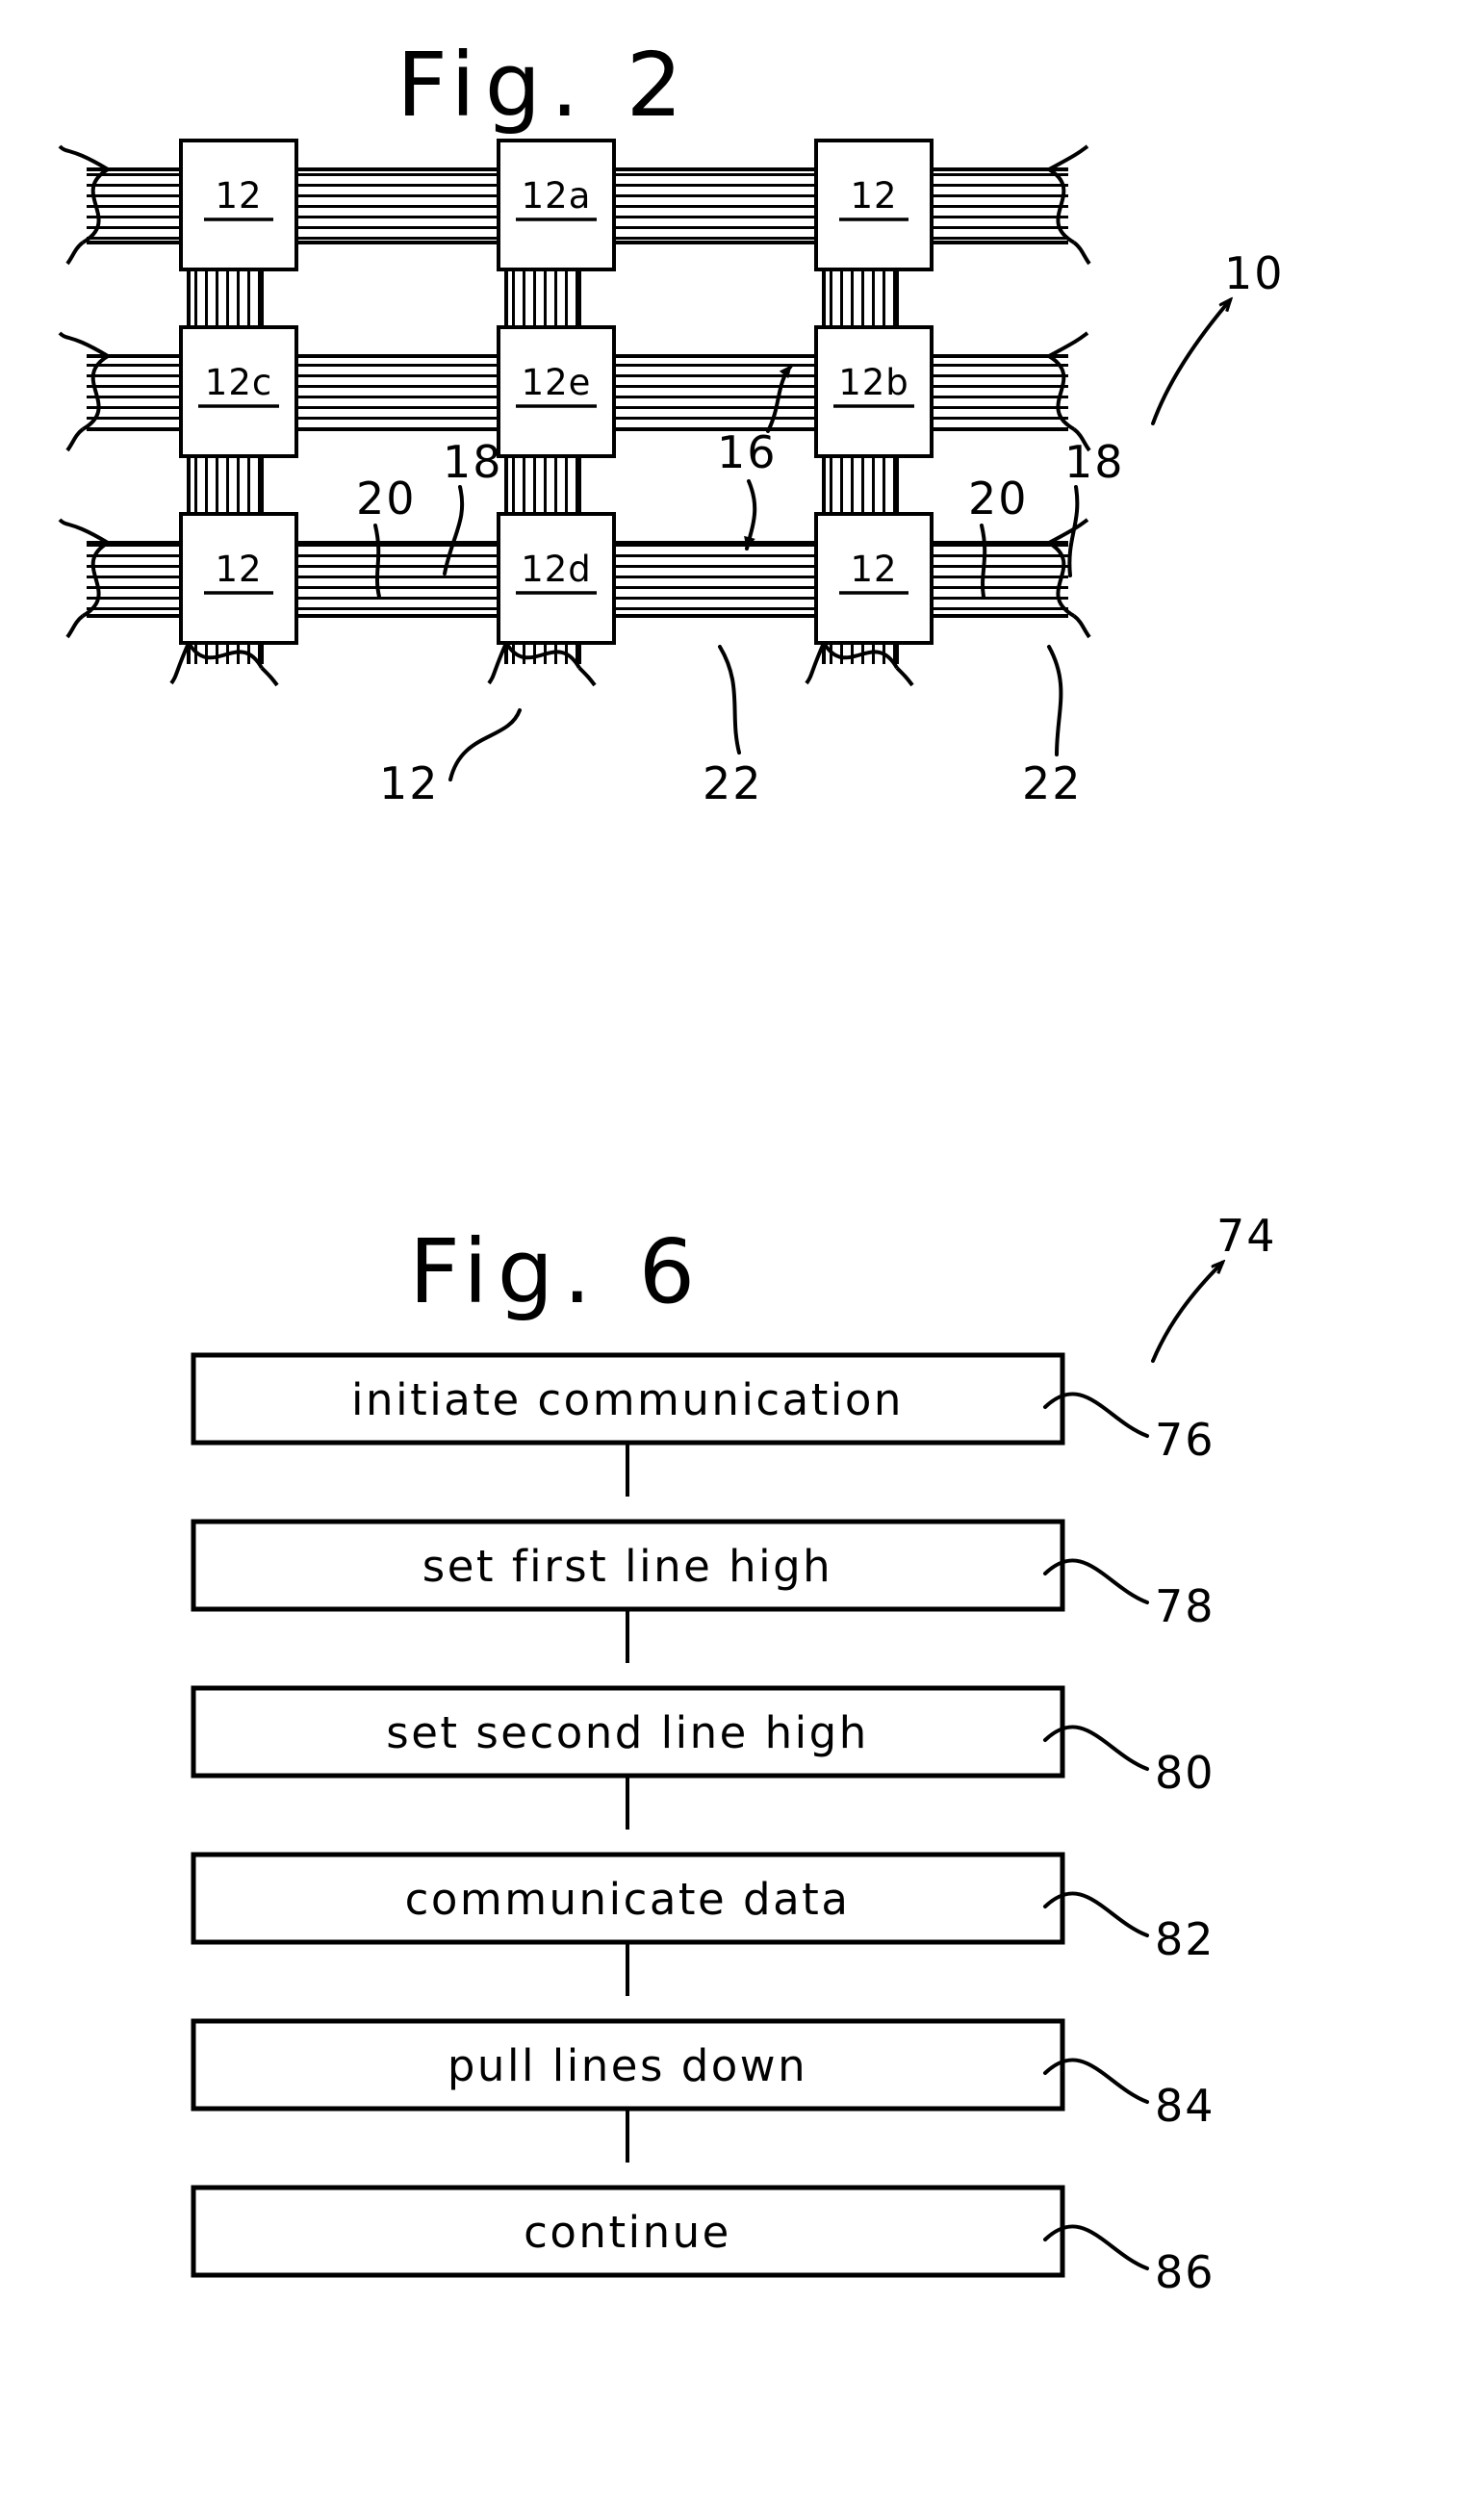 The width and height of the screenshot is (1484, 2509). Describe the element at coordinates (748, 452) in the screenshot. I see `callout-16-label: 16` at that location.